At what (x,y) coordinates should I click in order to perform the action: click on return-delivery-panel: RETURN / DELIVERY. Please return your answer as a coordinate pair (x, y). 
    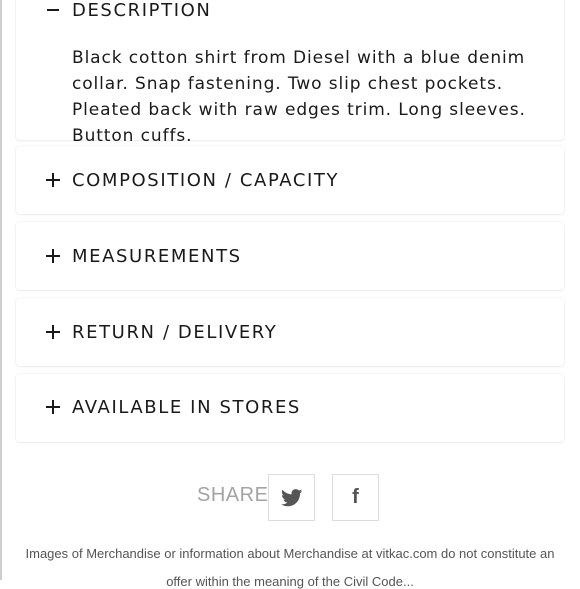
    Looking at the image, I should click on (290, 332).